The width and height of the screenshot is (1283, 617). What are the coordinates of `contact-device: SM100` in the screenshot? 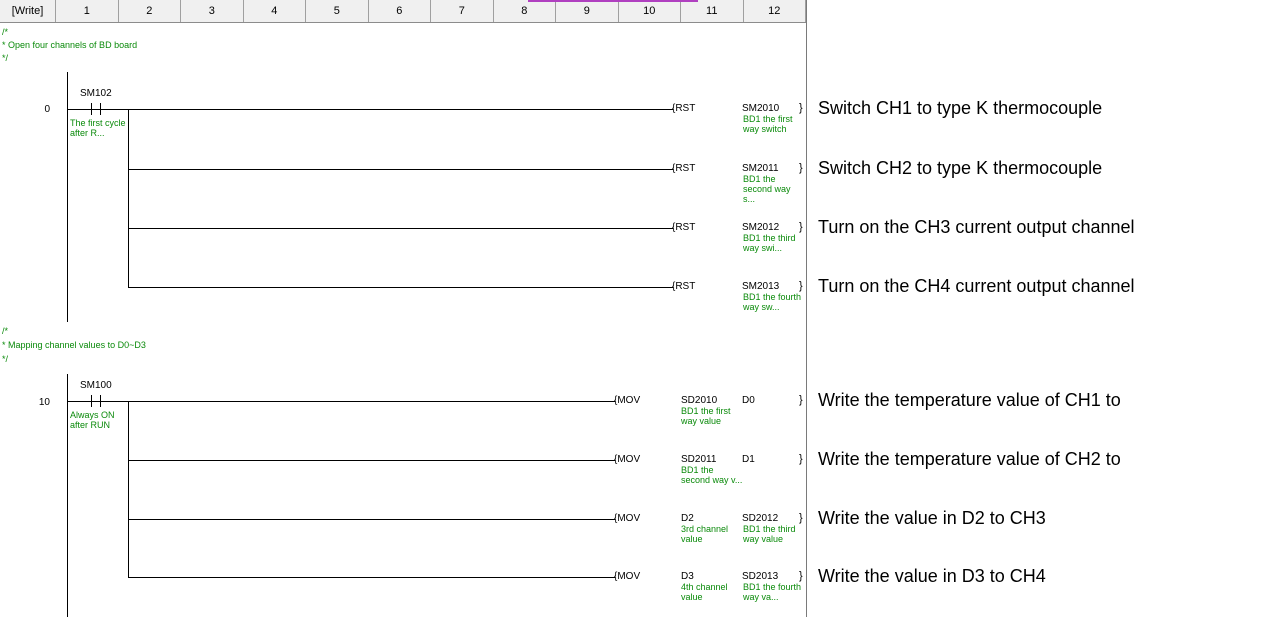 It's located at (96, 385).